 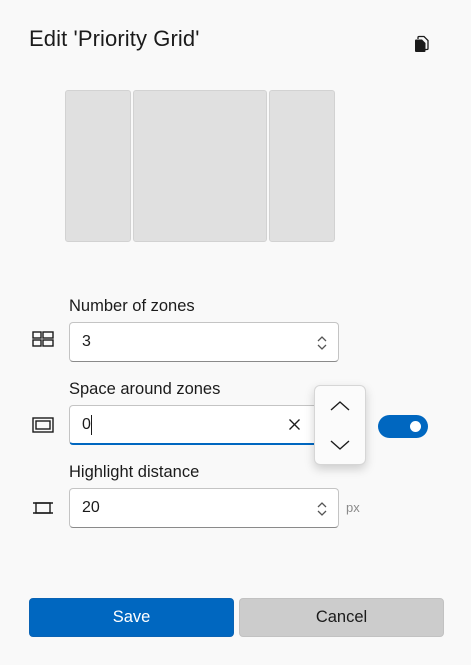 What do you see at coordinates (204, 508) in the screenshot?
I see `highlight-number-box: 20` at bounding box center [204, 508].